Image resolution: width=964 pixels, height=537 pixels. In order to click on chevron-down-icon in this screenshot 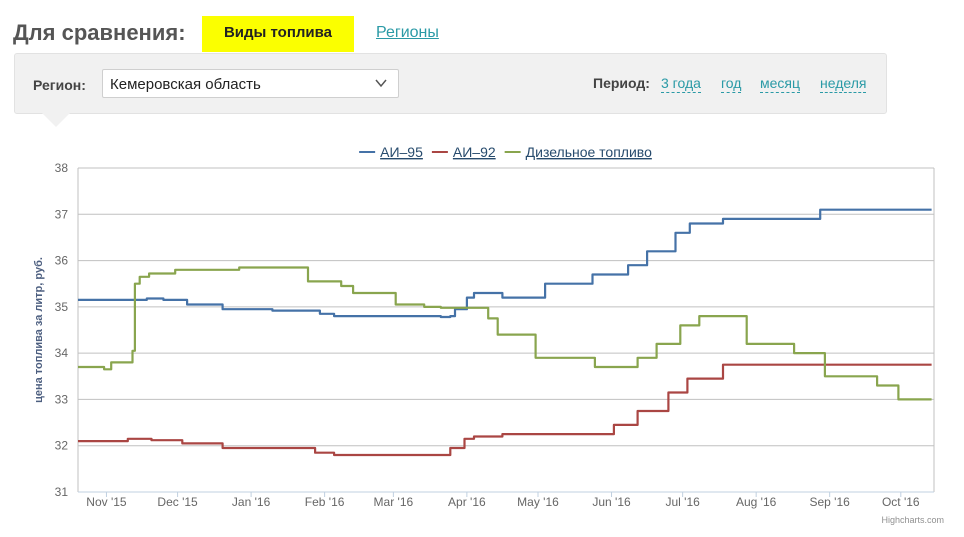, I will do `click(381, 83)`.